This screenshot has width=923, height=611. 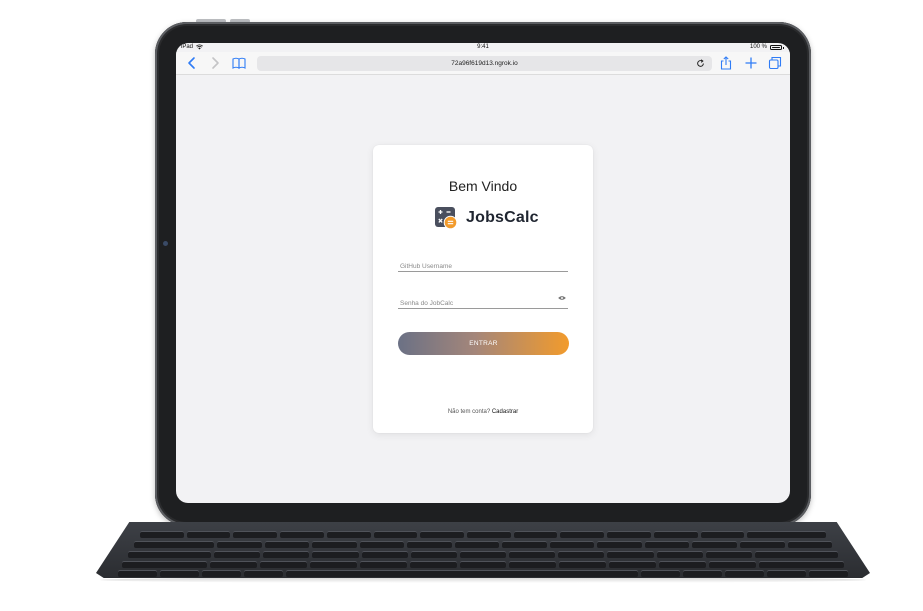 I want to click on new-tab-button, so click(x=751, y=63).